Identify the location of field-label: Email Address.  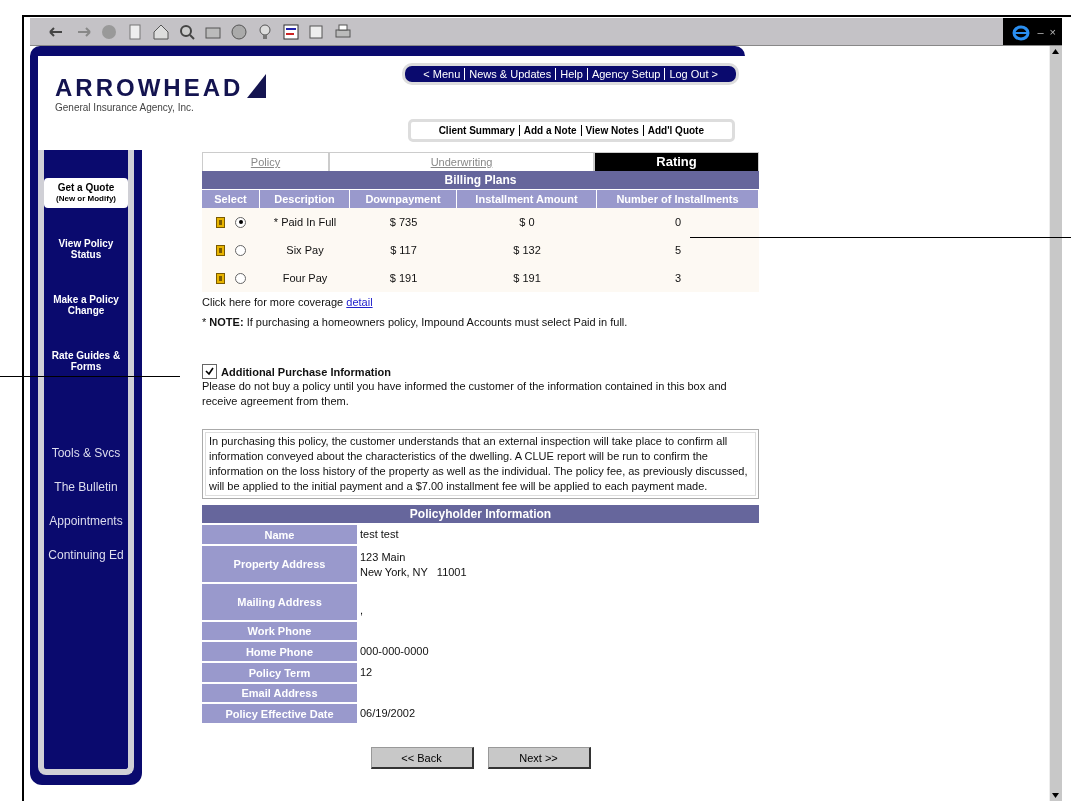
(279, 692).